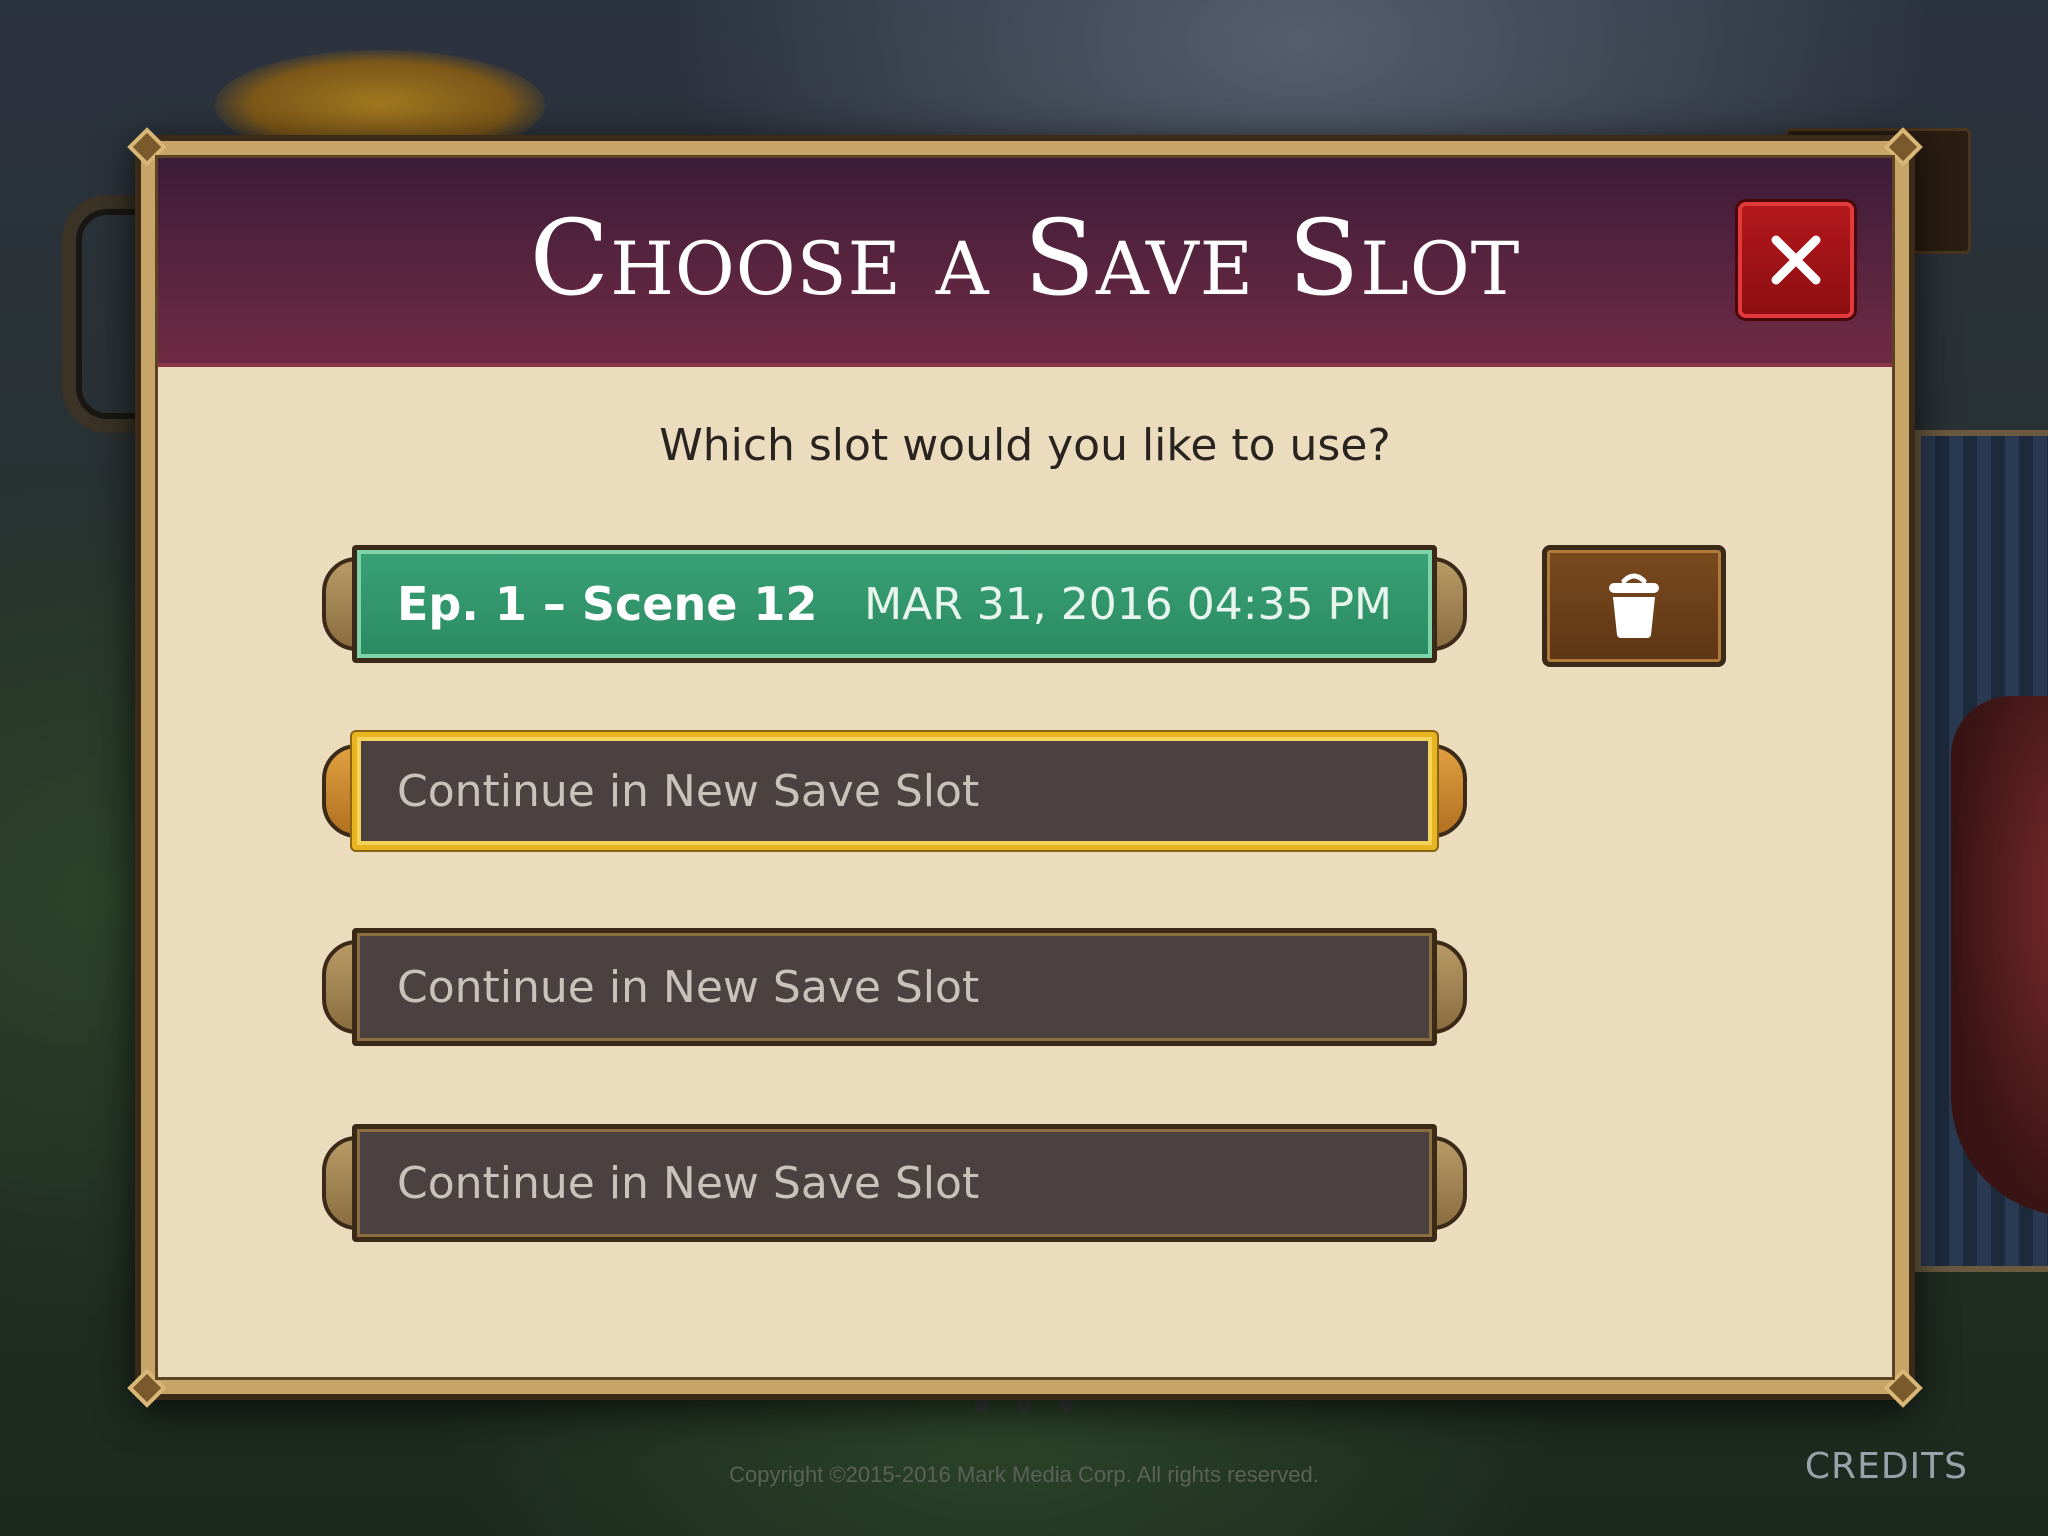  What do you see at coordinates (1999, 956) in the screenshot?
I see `background-character` at bounding box center [1999, 956].